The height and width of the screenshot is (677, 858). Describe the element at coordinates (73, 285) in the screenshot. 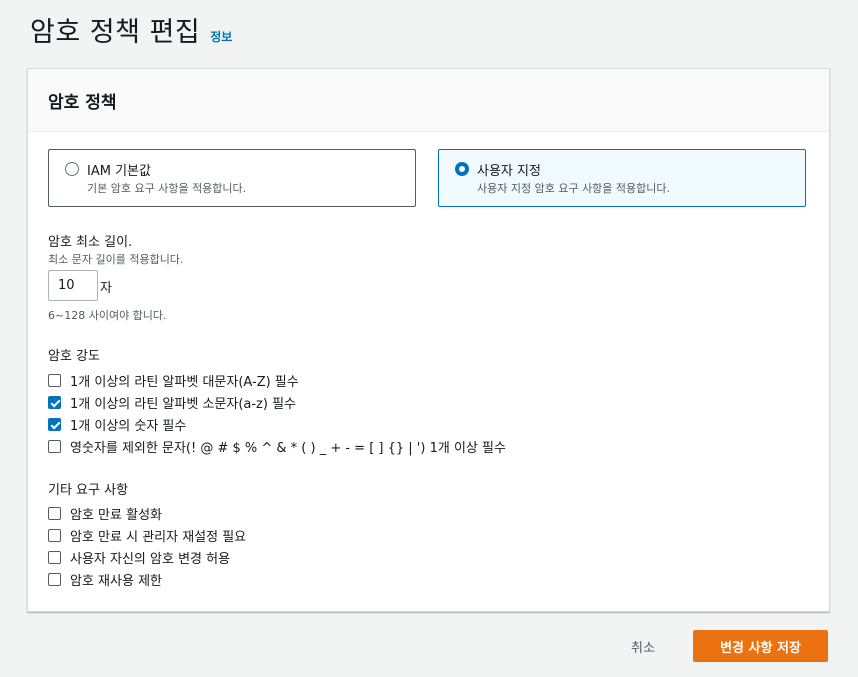

I see `min-length-input` at that location.